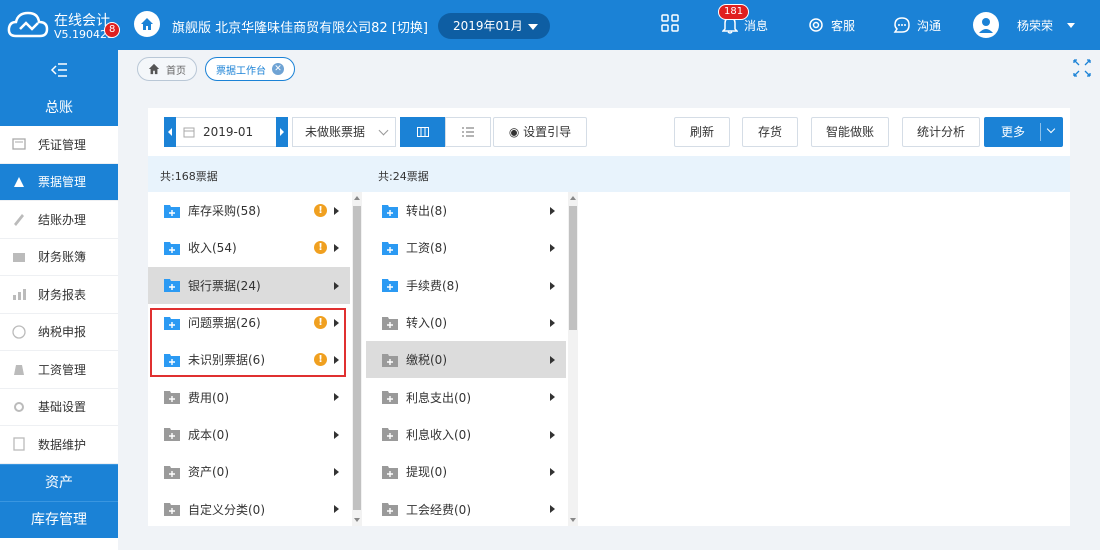  I want to click on list-icon, so click(468, 132).